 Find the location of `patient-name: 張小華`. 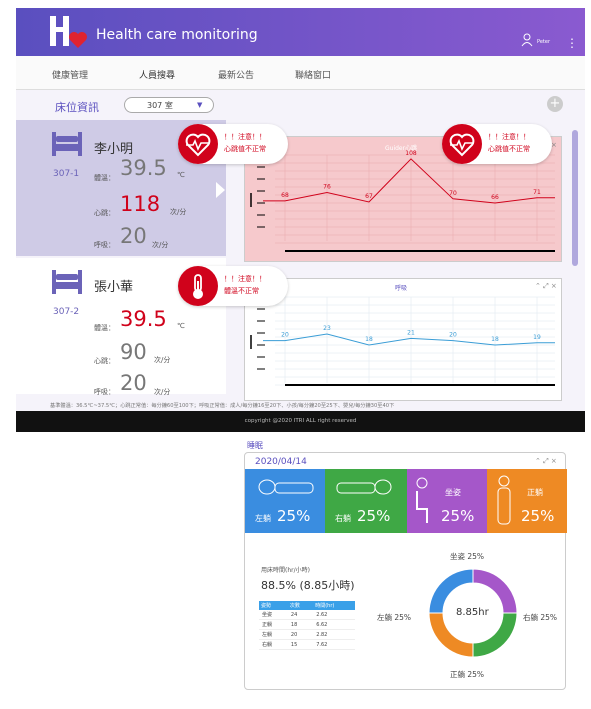

patient-name: 張小華 is located at coordinates (114, 287).